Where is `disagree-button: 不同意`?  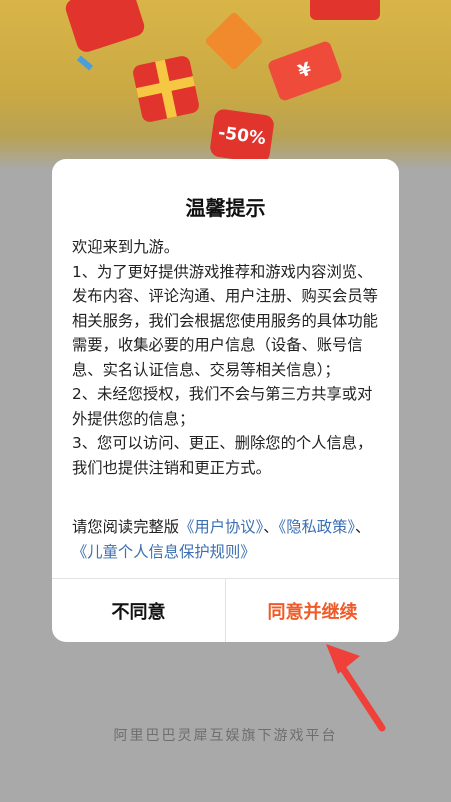
disagree-button: 不同意 is located at coordinates (138, 610).